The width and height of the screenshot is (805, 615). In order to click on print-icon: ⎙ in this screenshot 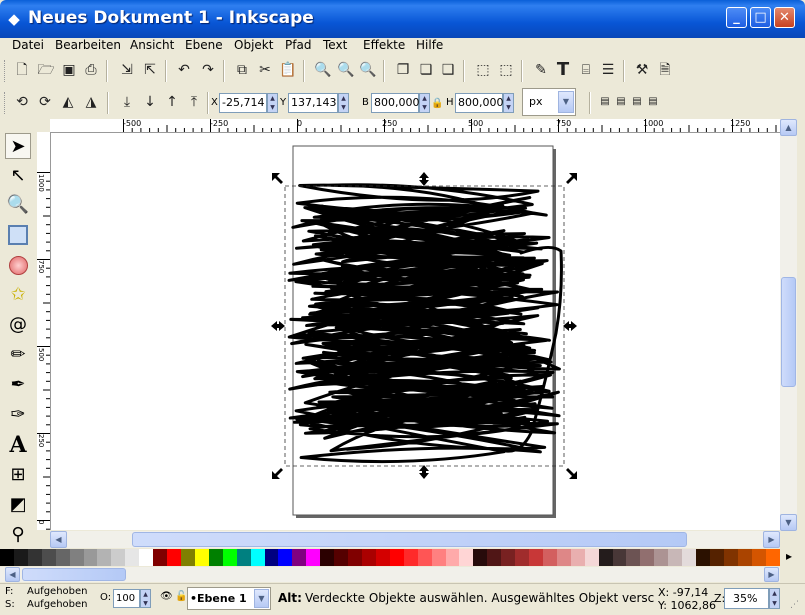, I will do `click(91, 70)`.